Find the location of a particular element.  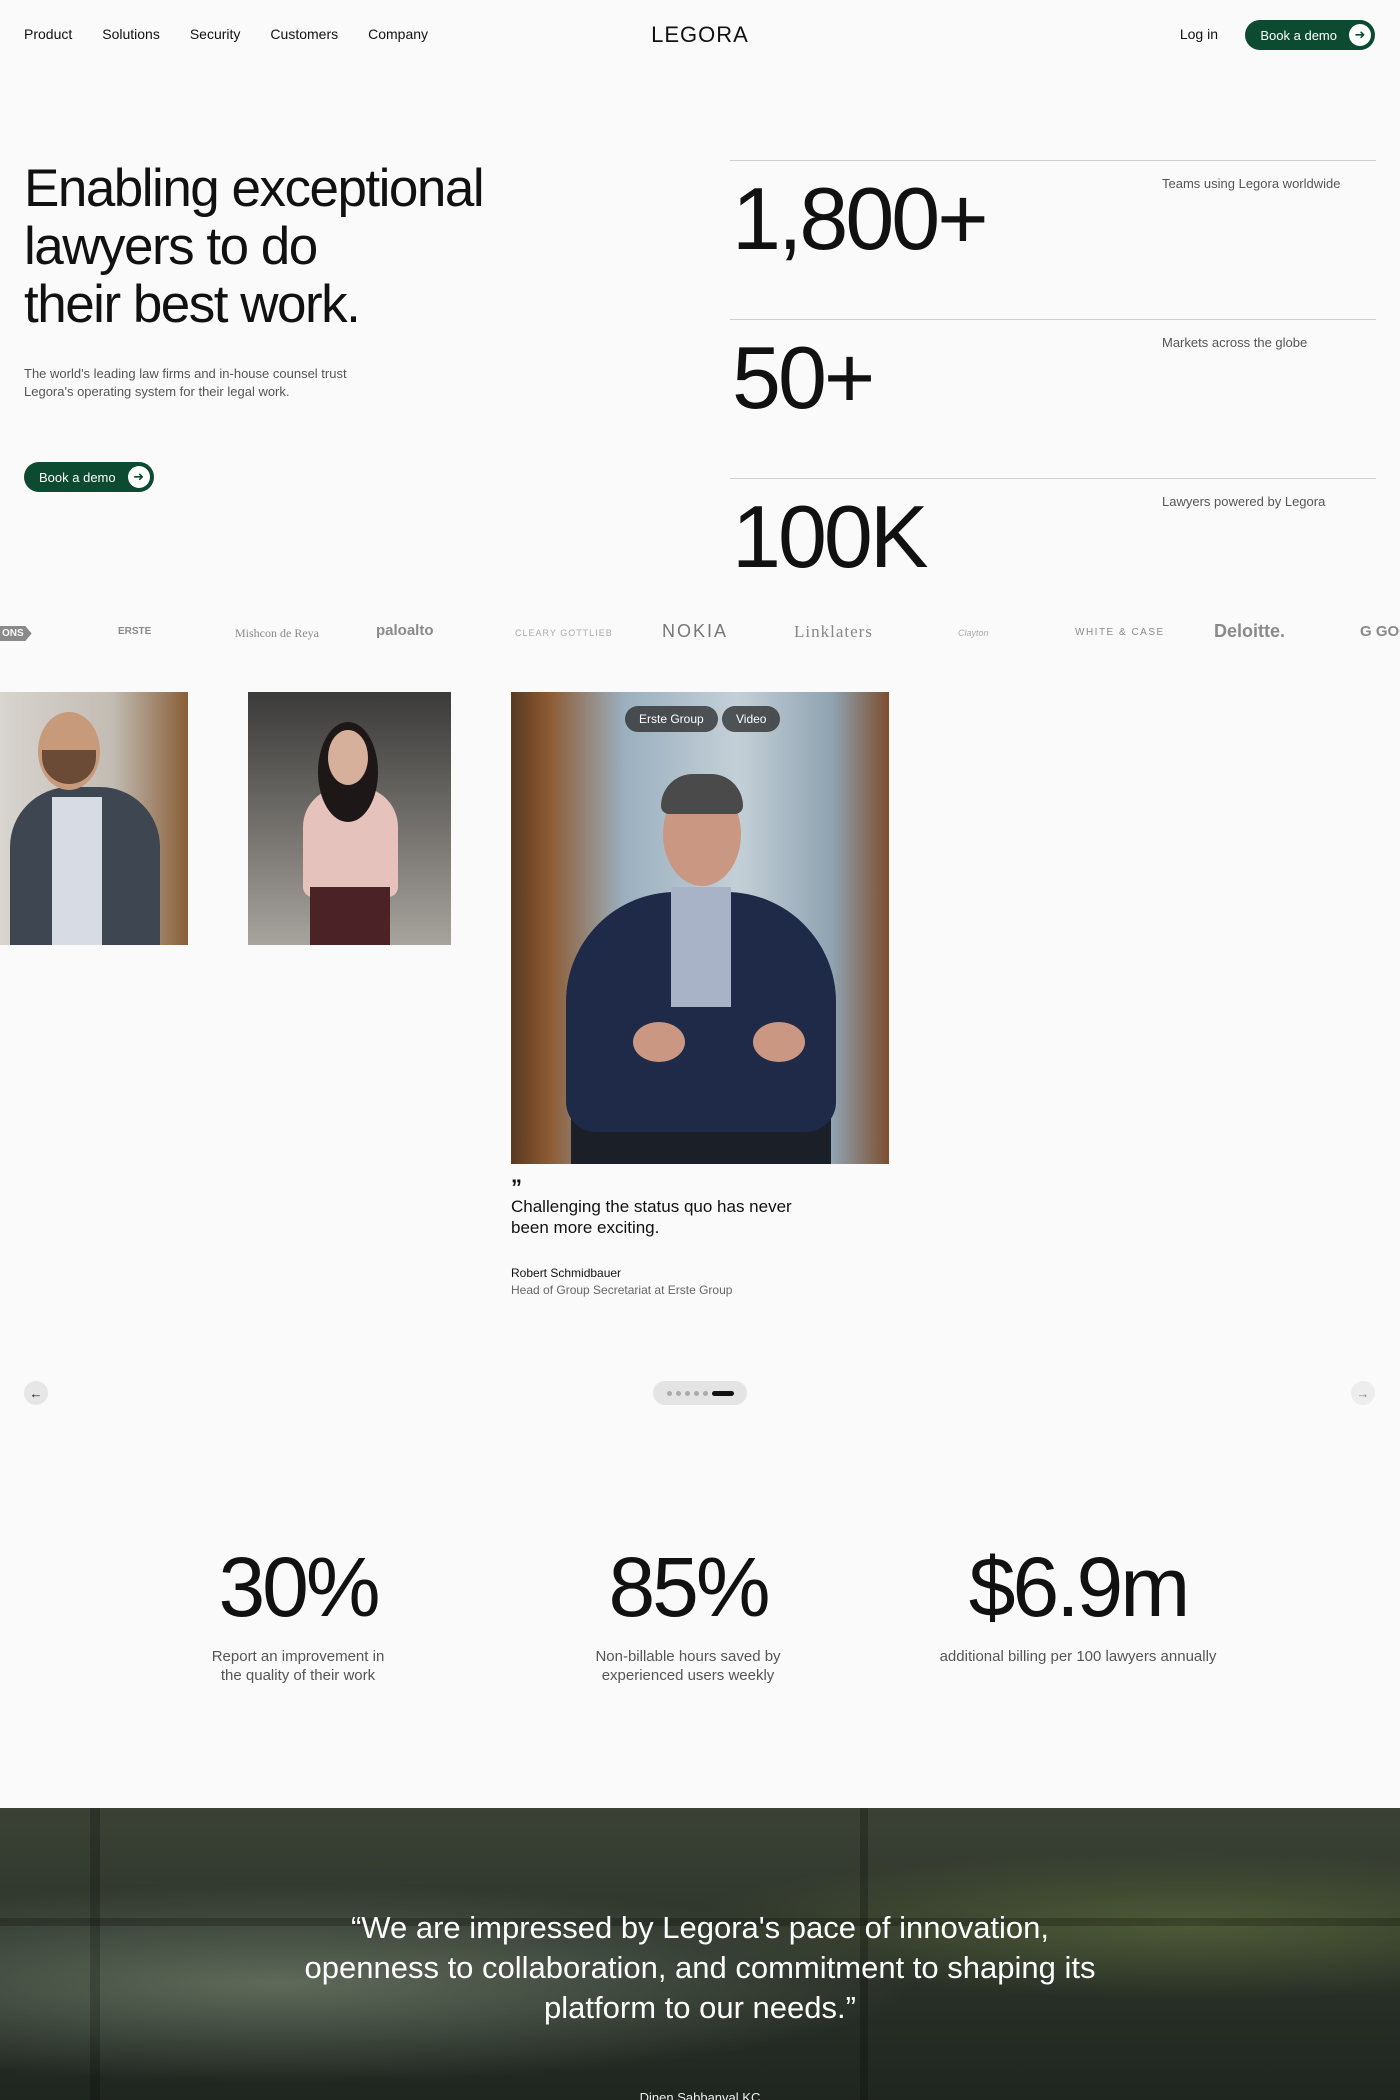

metric-value: $6.9m is located at coordinates (1079, 1587).